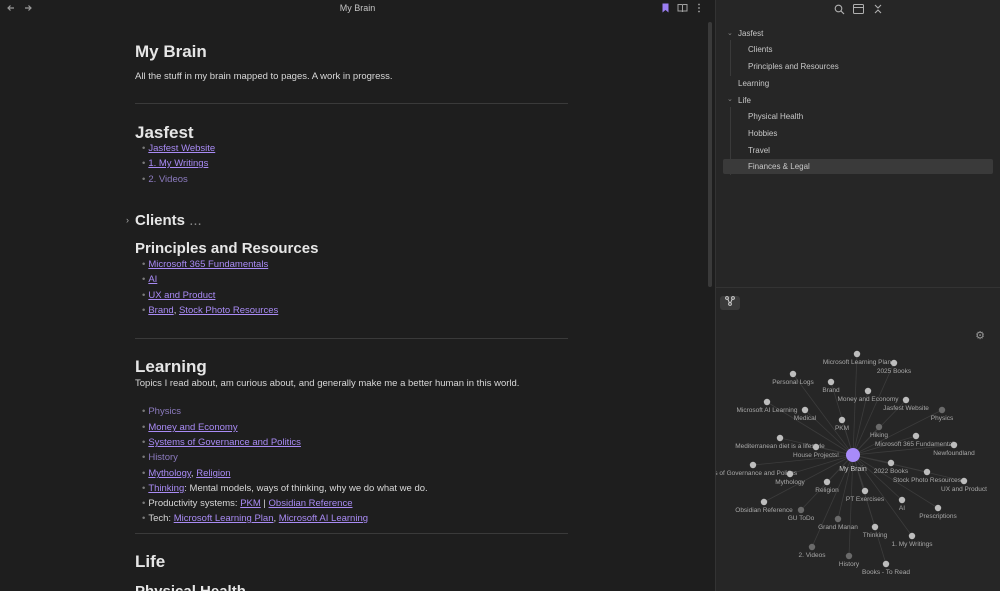 This screenshot has width=1000, height=591. What do you see at coordinates (865, 499) in the screenshot?
I see `graph-node-label: PT Exercises` at bounding box center [865, 499].